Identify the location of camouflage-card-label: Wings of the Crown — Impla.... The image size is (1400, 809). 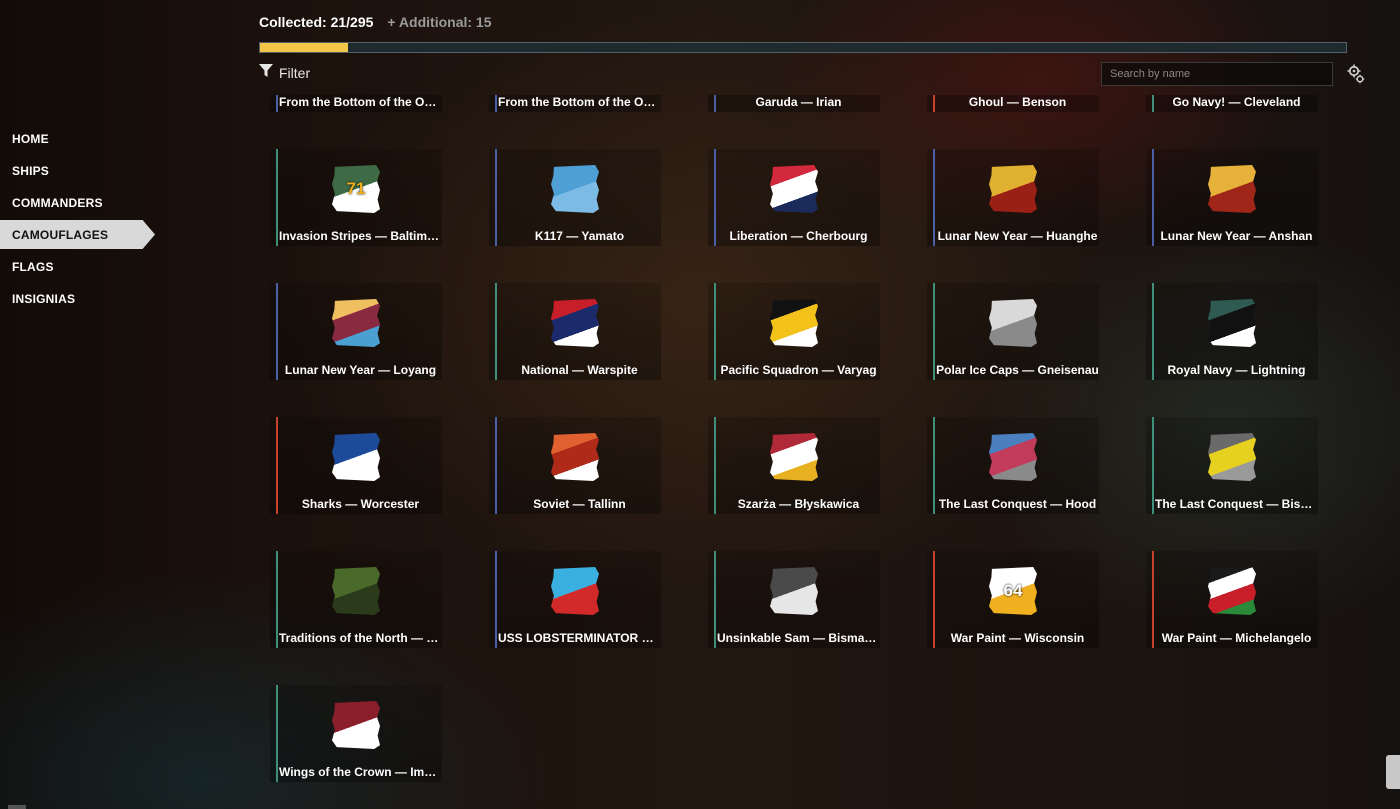
(360, 772).